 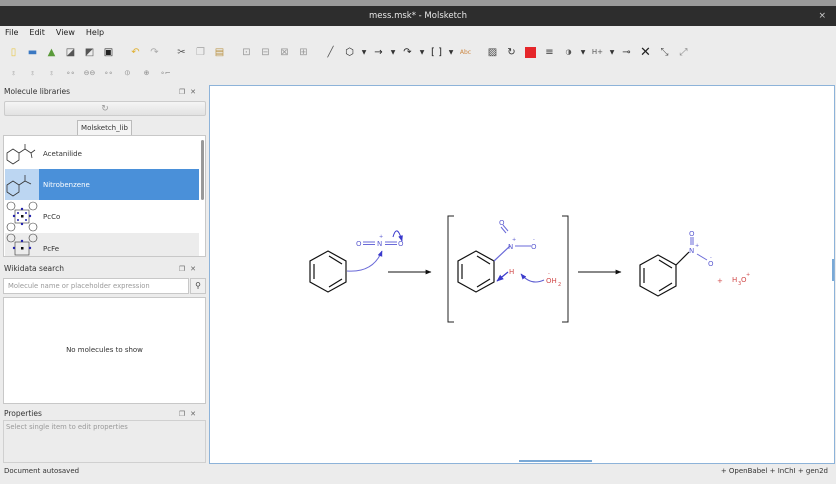 I want to click on cut-icon: ✂, so click(x=181, y=52).